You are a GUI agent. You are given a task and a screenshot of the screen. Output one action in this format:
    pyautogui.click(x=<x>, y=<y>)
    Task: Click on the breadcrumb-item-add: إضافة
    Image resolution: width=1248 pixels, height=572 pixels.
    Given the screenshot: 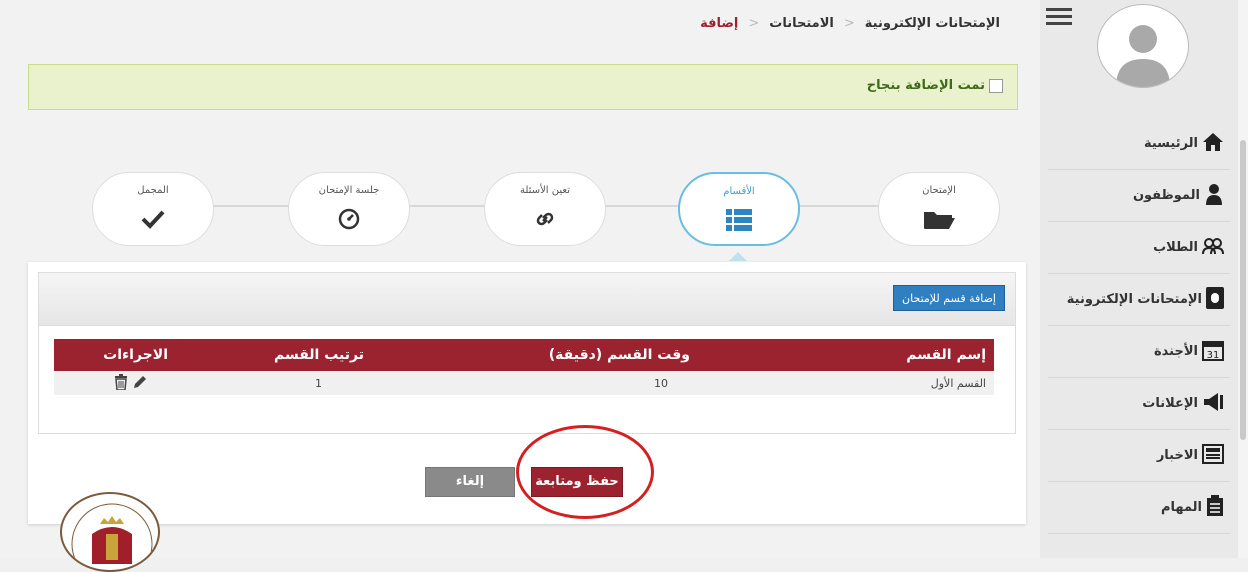 What is the action you would take?
    pyautogui.click(x=719, y=23)
    